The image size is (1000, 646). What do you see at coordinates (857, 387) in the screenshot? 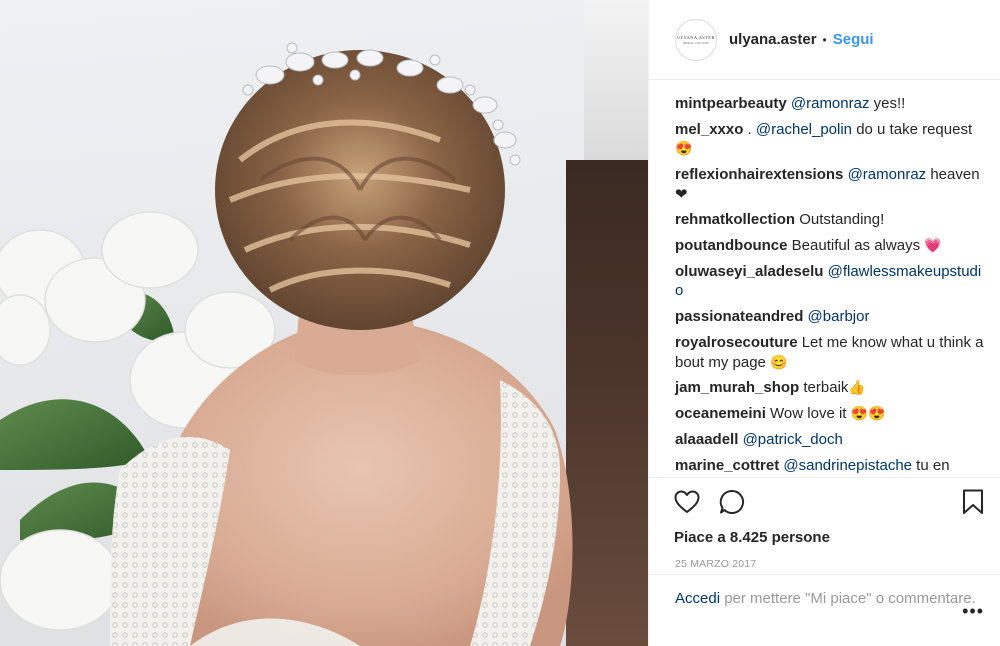
I see `comment-emoji: 👍` at bounding box center [857, 387].